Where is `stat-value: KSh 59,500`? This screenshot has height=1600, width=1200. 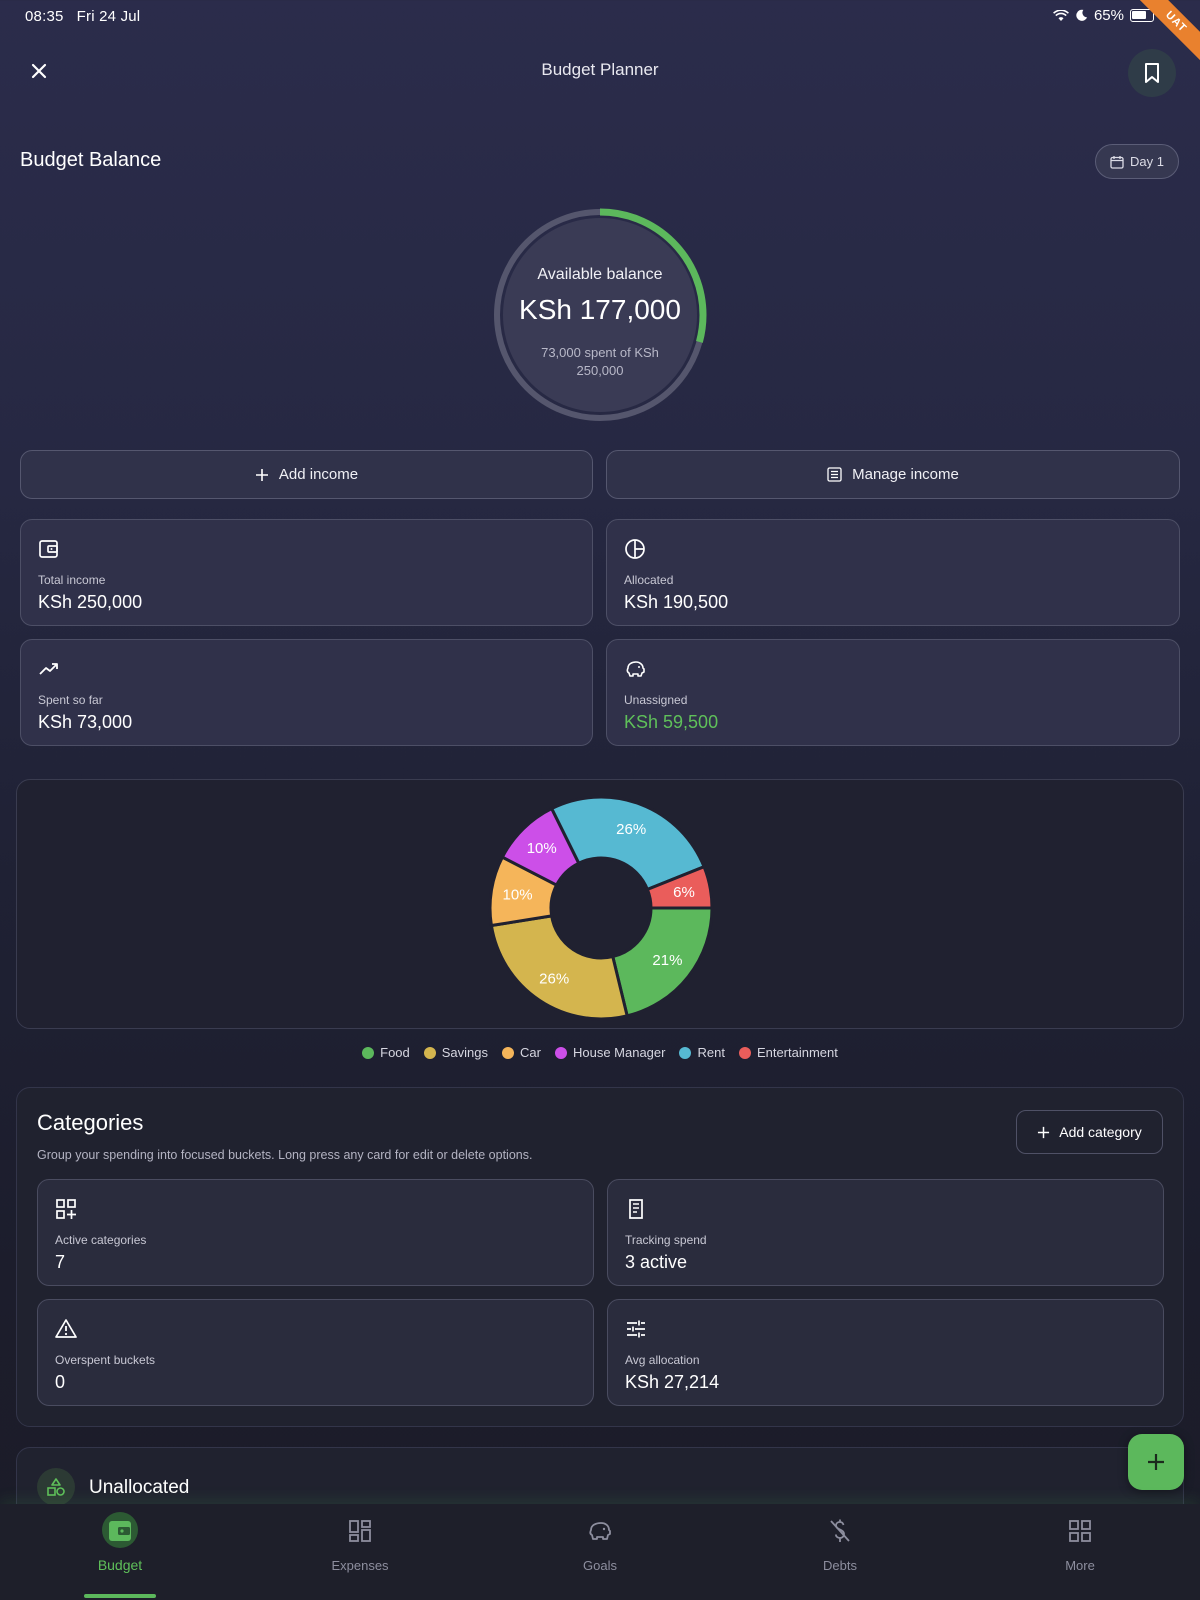 stat-value: KSh 59,500 is located at coordinates (671, 722).